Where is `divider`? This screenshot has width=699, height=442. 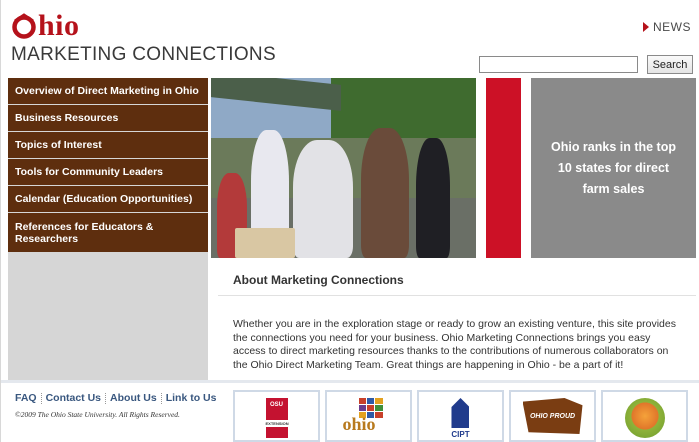 divider is located at coordinates (457, 295).